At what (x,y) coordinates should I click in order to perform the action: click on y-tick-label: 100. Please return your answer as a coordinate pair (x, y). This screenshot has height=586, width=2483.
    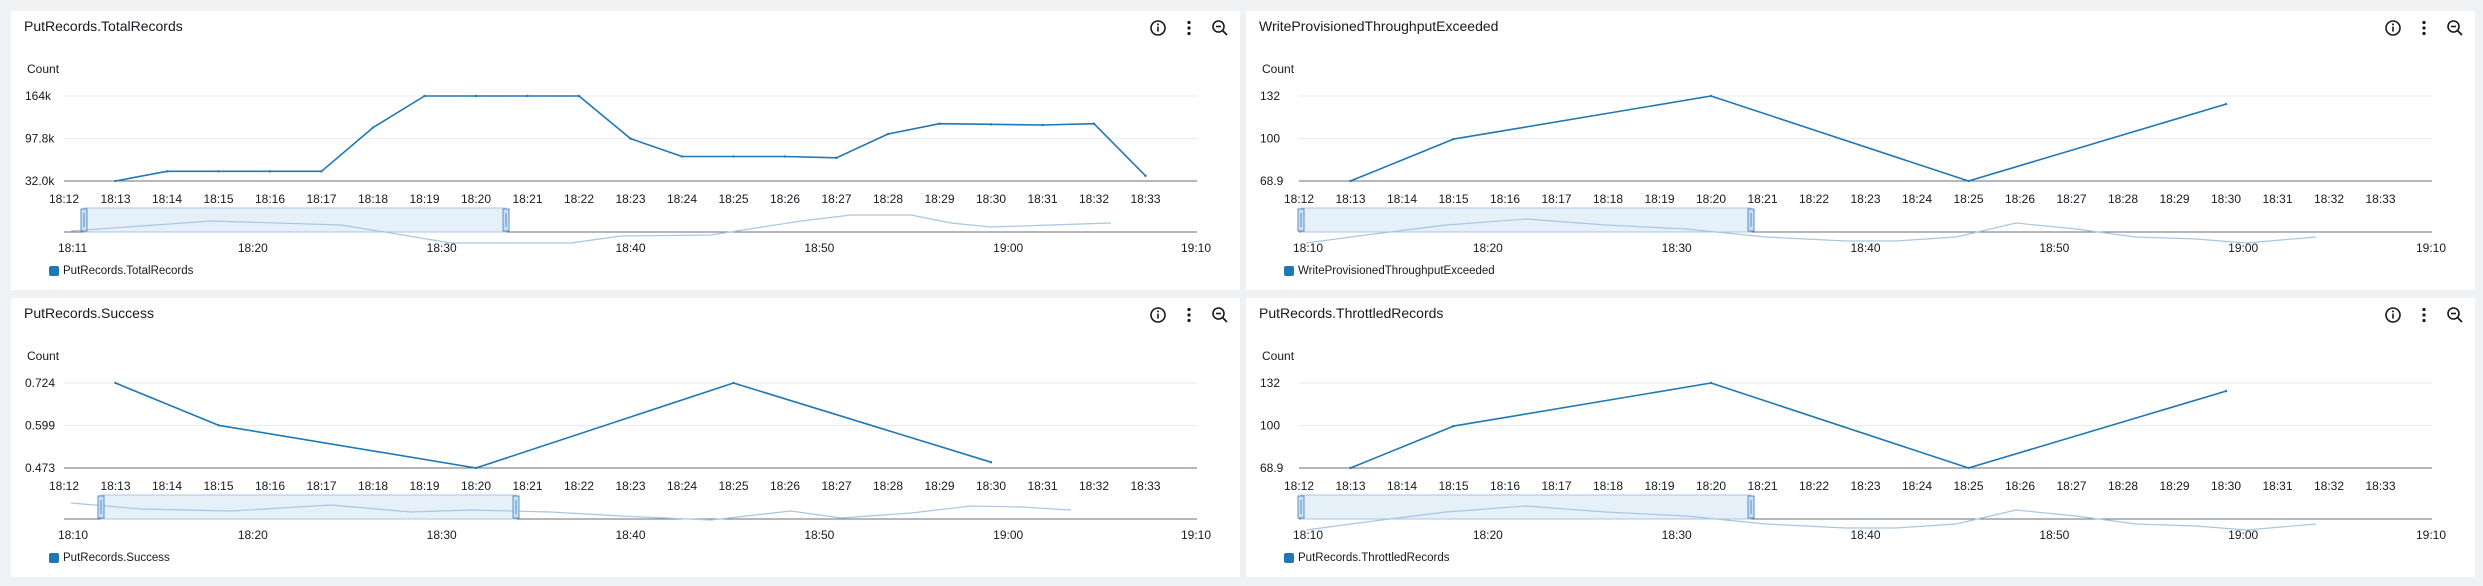
    Looking at the image, I should click on (1270, 426).